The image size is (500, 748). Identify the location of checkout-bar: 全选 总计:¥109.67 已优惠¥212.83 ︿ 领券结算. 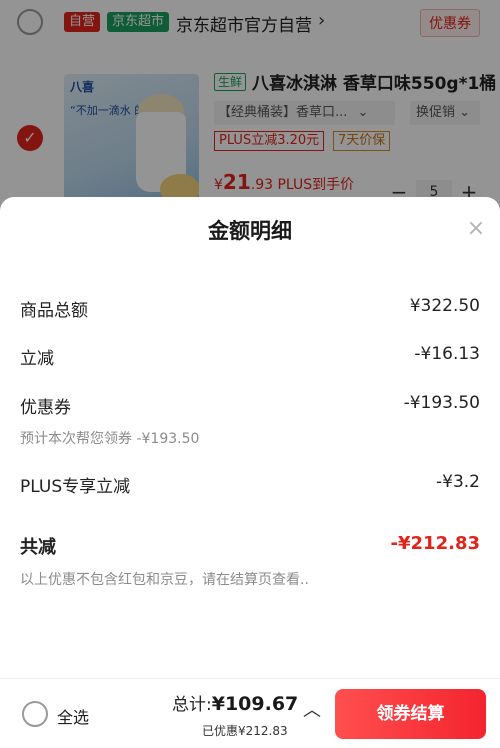
(250, 713).